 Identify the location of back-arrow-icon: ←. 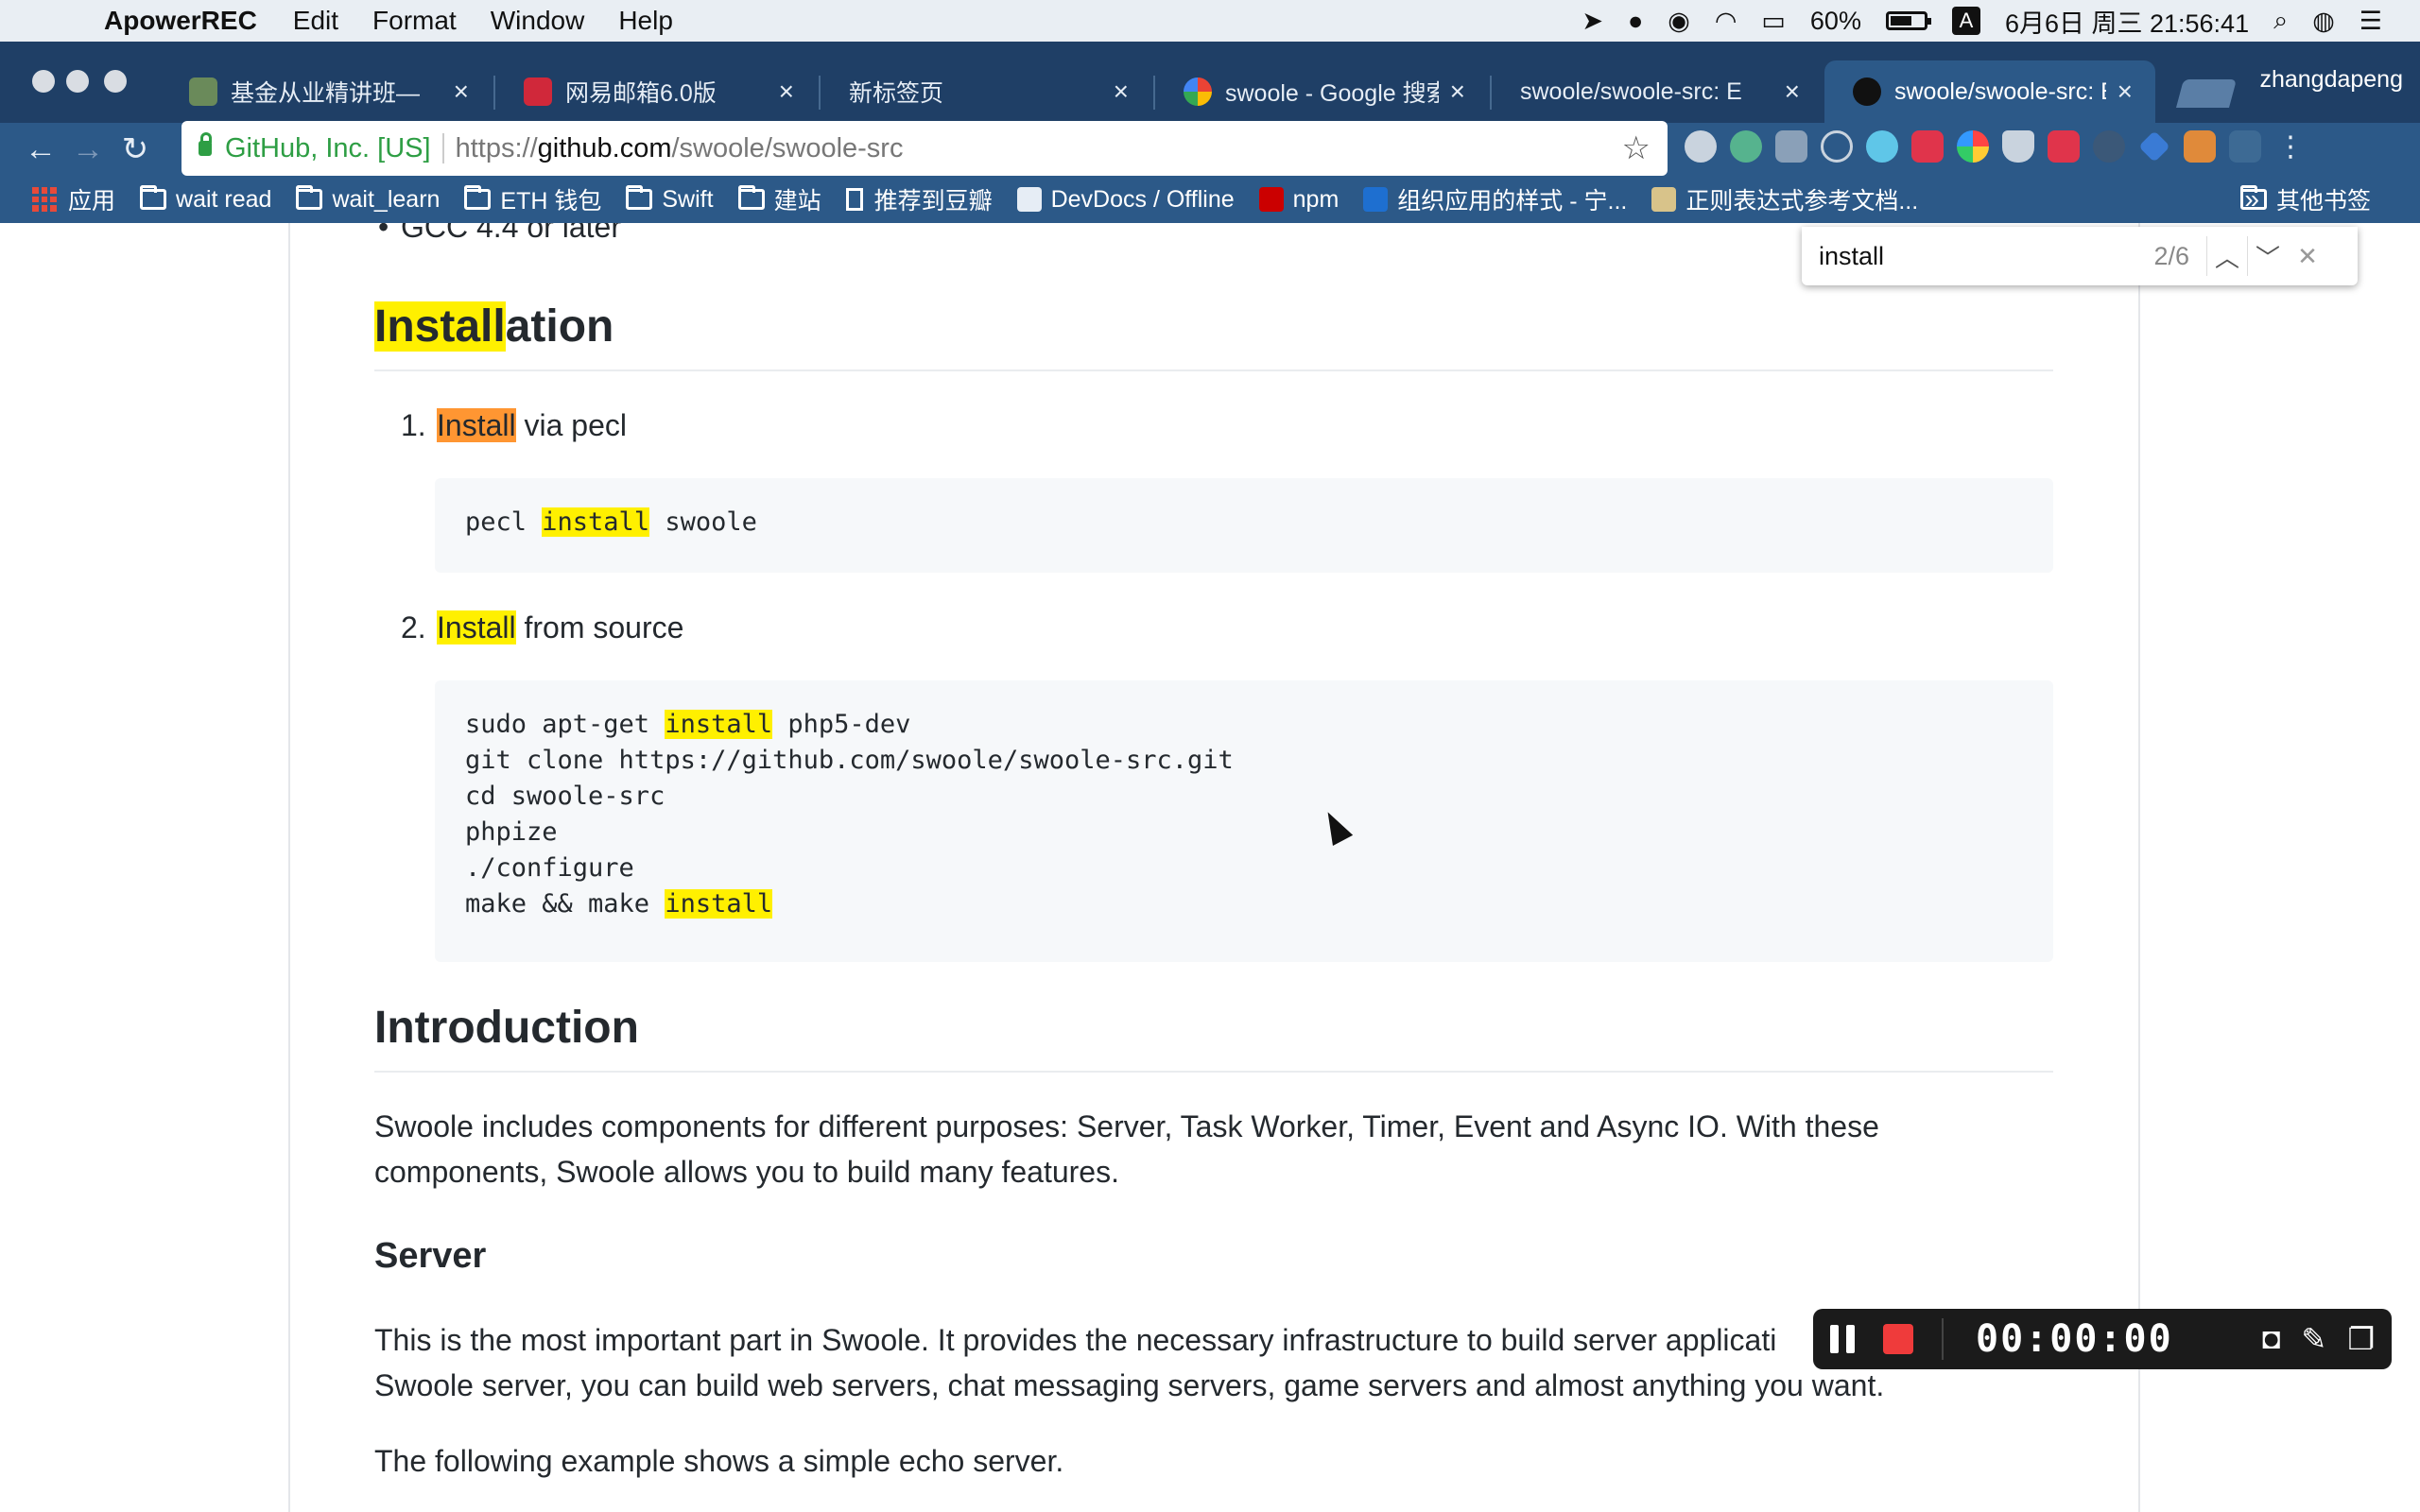
(40, 149).